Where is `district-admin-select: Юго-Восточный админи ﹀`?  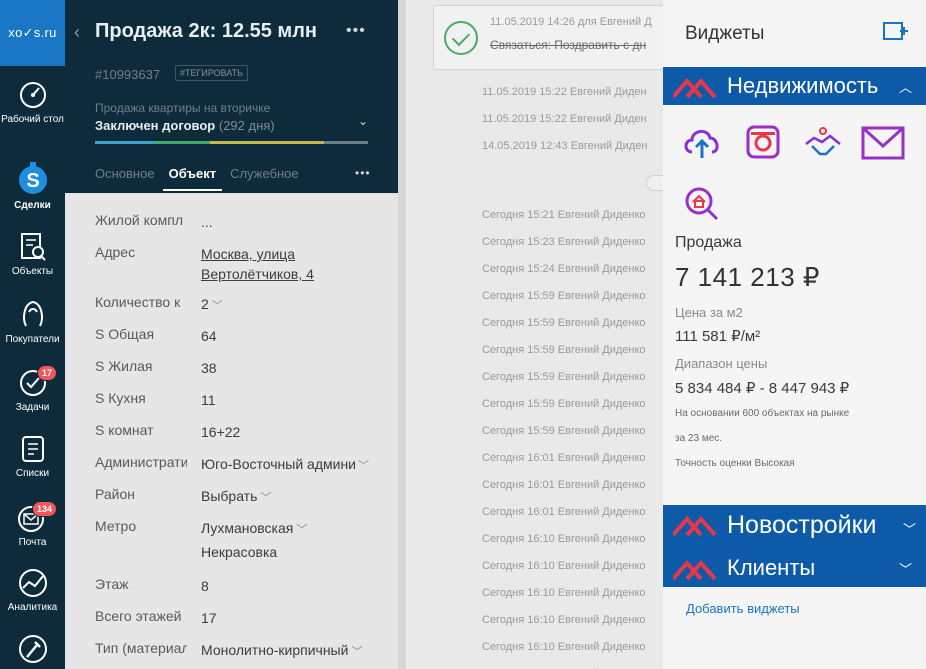
district-admin-select: Юго-Восточный админи ﹀ is located at coordinates (286, 465).